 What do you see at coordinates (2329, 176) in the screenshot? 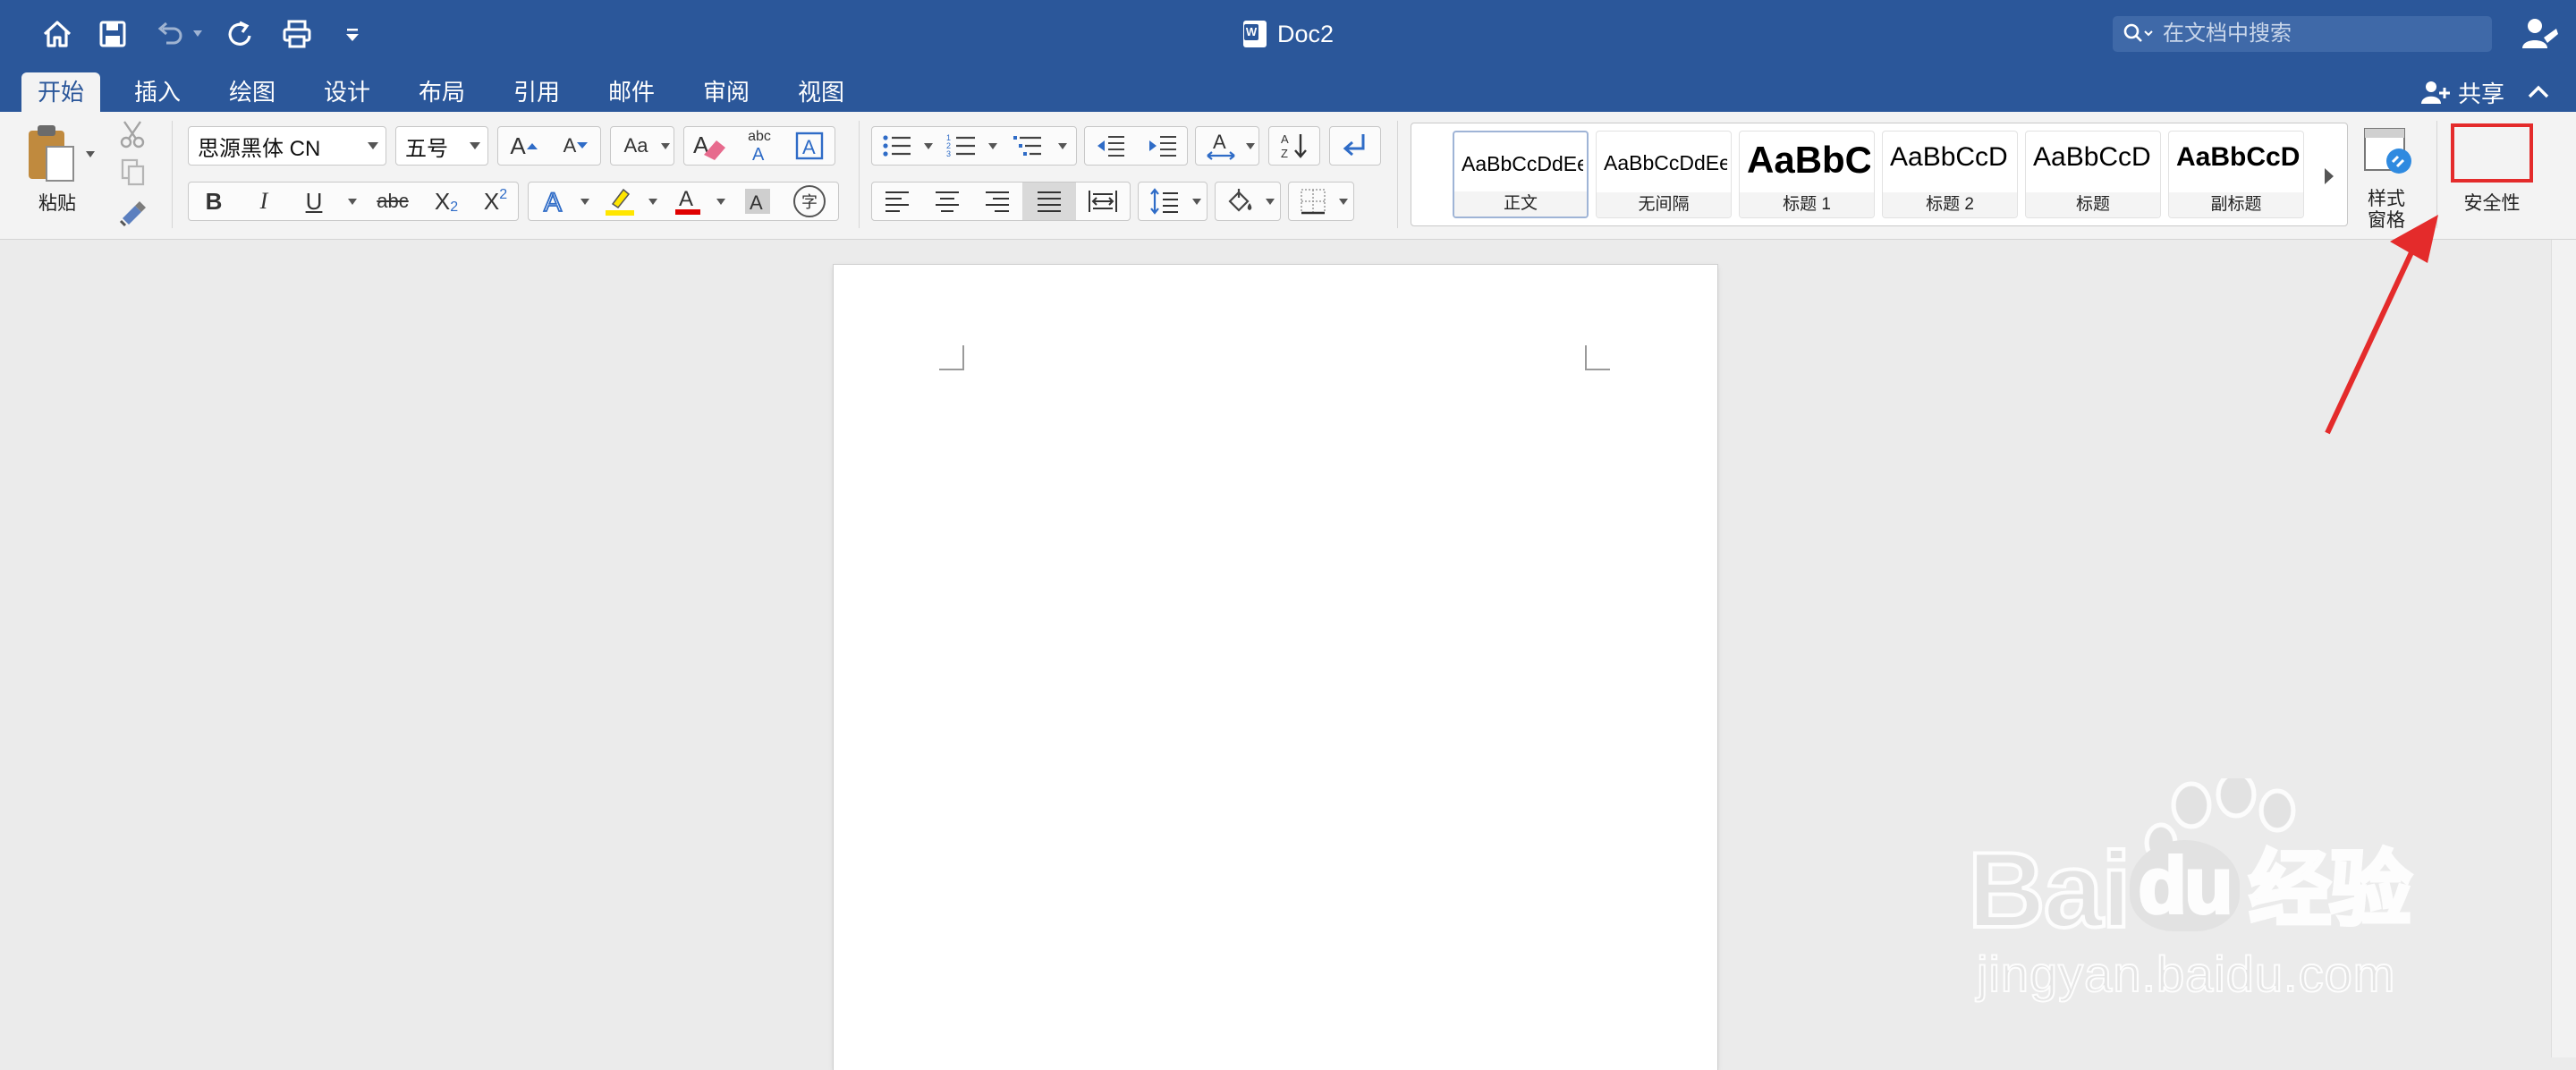
I see `gallery-next-icon` at bounding box center [2329, 176].